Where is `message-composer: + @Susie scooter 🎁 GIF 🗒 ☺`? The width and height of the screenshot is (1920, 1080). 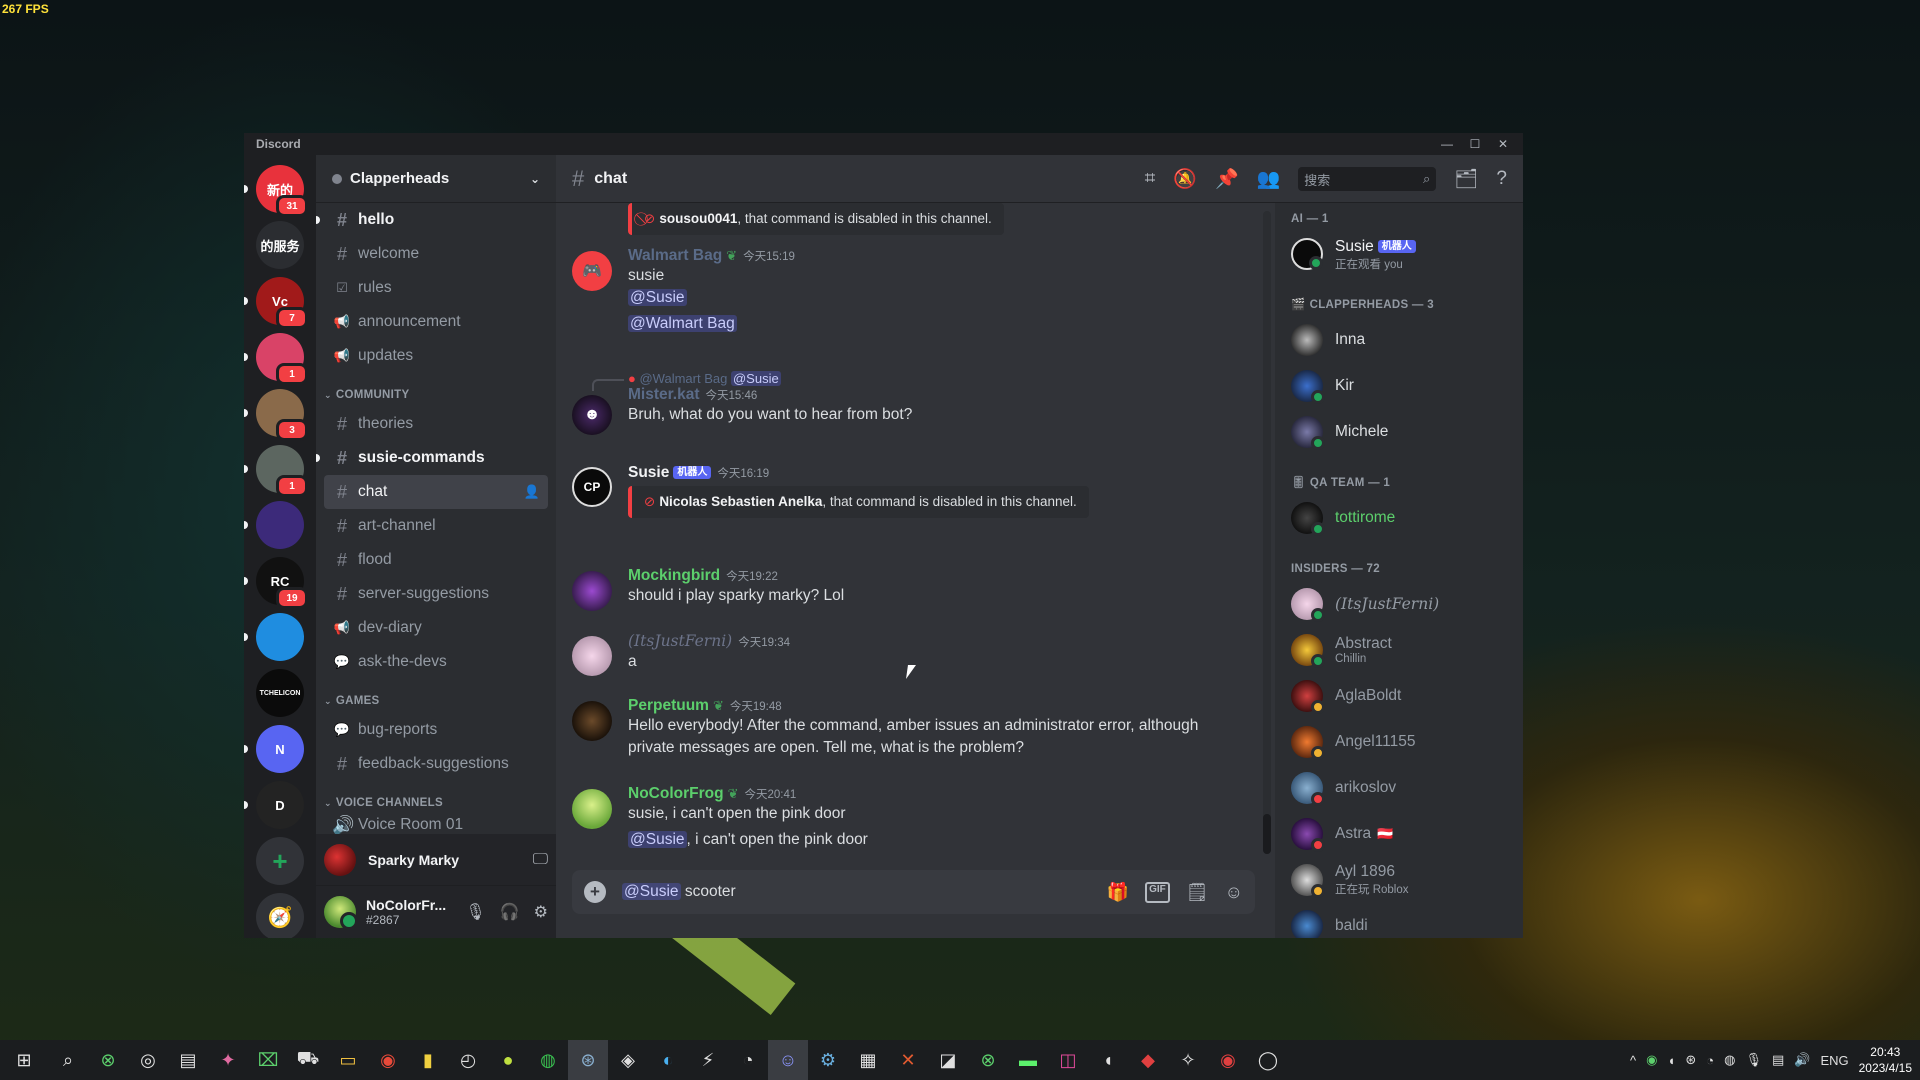 message-composer: + @Susie scooter 🎁 GIF 🗒 ☺ is located at coordinates (913, 892).